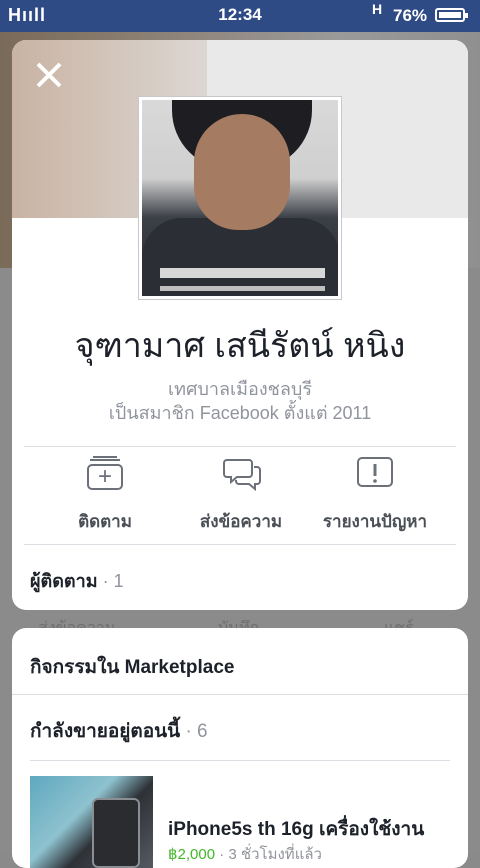  Describe the element at coordinates (64, 581) in the screenshot. I see `followers-label: ผู้ติดตาม` at that location.